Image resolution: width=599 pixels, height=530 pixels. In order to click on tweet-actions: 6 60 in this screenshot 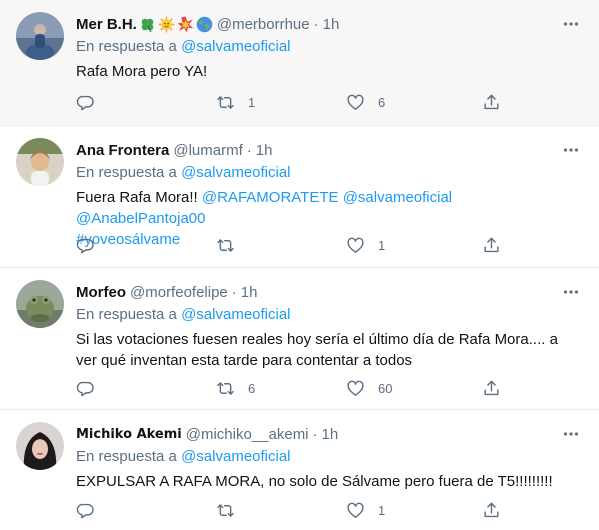, I will do `click(291, 388)`.